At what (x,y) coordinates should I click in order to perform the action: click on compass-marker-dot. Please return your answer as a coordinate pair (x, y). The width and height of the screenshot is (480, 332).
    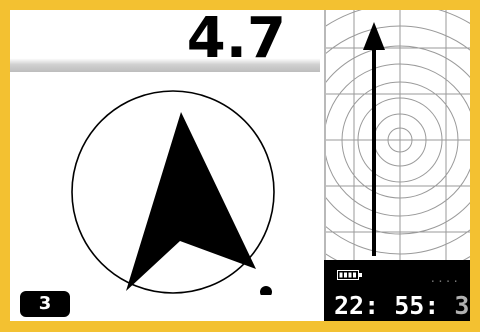
    Looking at the image, I should click on (266, 290).